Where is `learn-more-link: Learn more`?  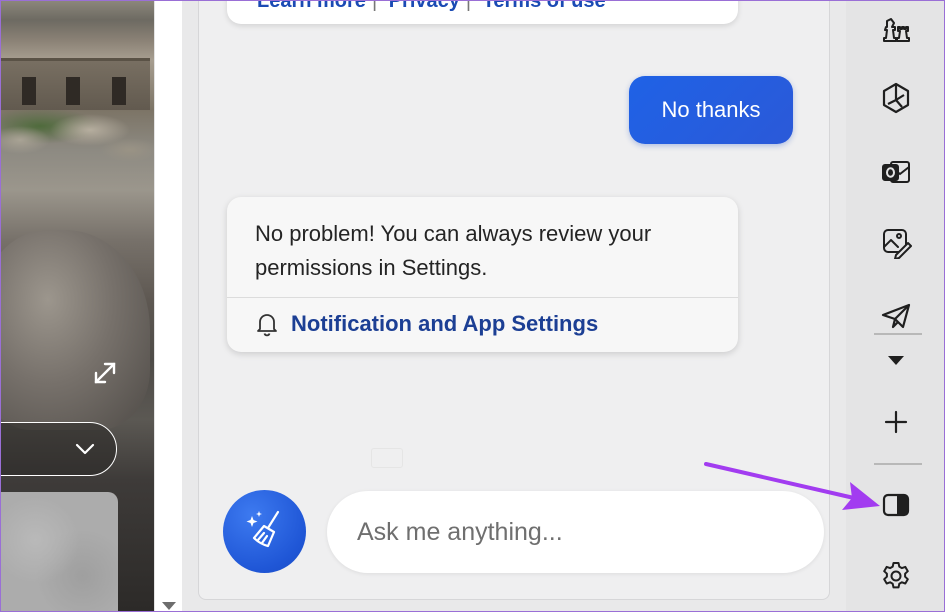 learn-more-link: Learn more is located at coordinates (311, 6).